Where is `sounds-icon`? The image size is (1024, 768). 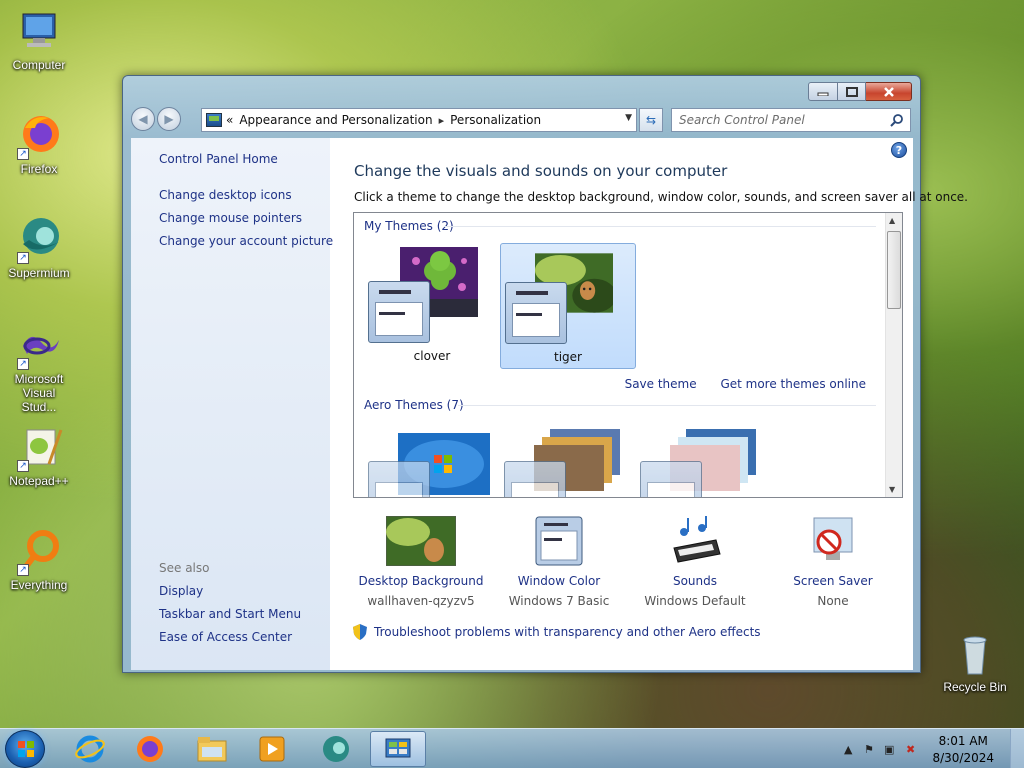
sounds-icon is located at coordinates (695, 541).